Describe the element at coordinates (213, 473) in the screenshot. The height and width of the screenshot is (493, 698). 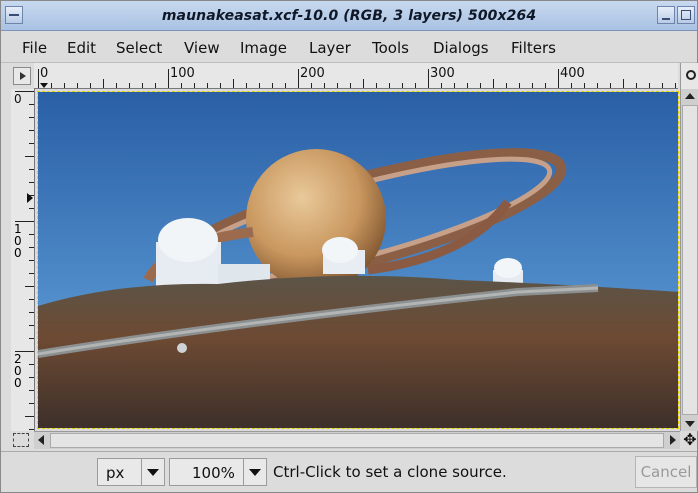
I see `zoom-value: 100%` at that location.